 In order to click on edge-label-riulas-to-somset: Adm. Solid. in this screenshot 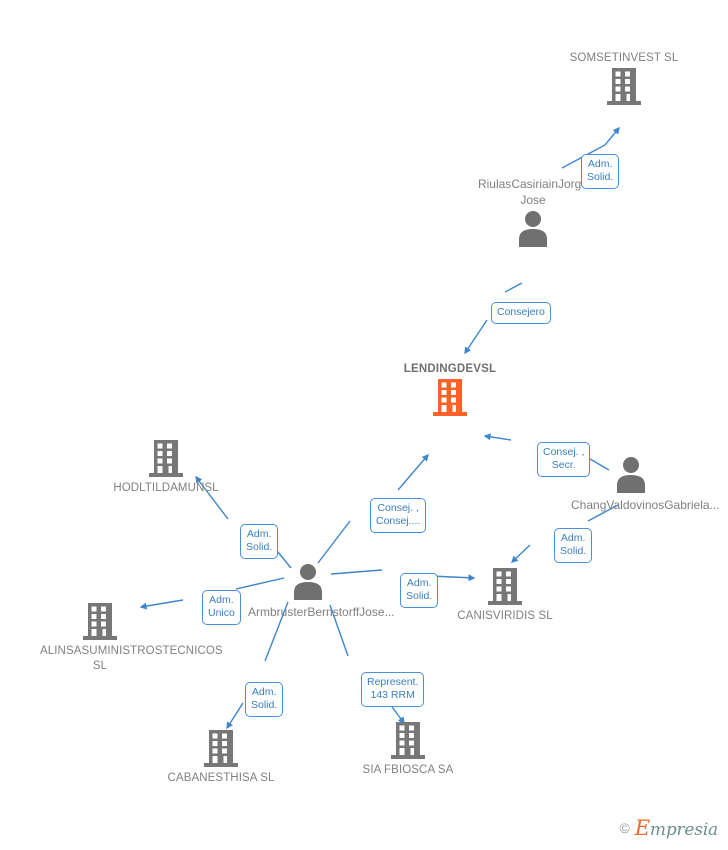, I will do `click(600, 171)`.